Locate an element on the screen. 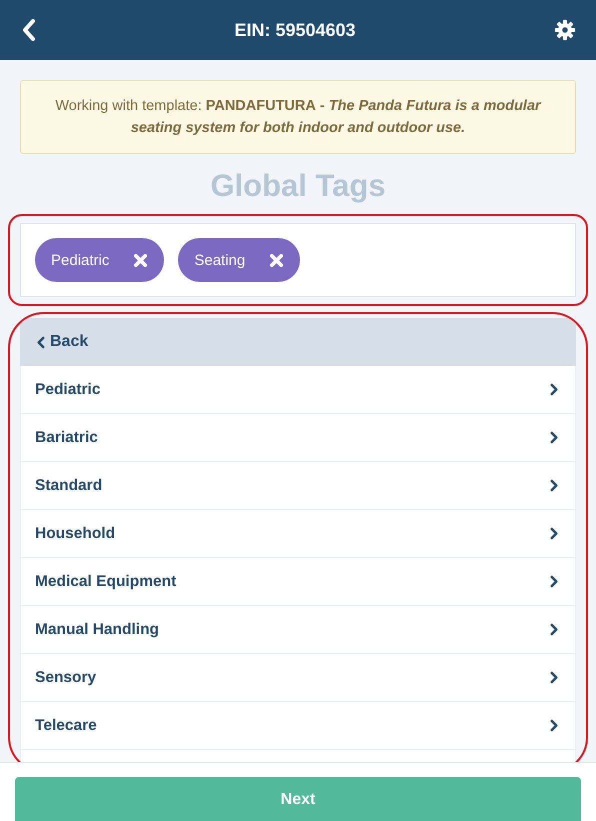 This screenshot has height=821, width=596. section-title: Global Tags is located at coordinates (298, 186).